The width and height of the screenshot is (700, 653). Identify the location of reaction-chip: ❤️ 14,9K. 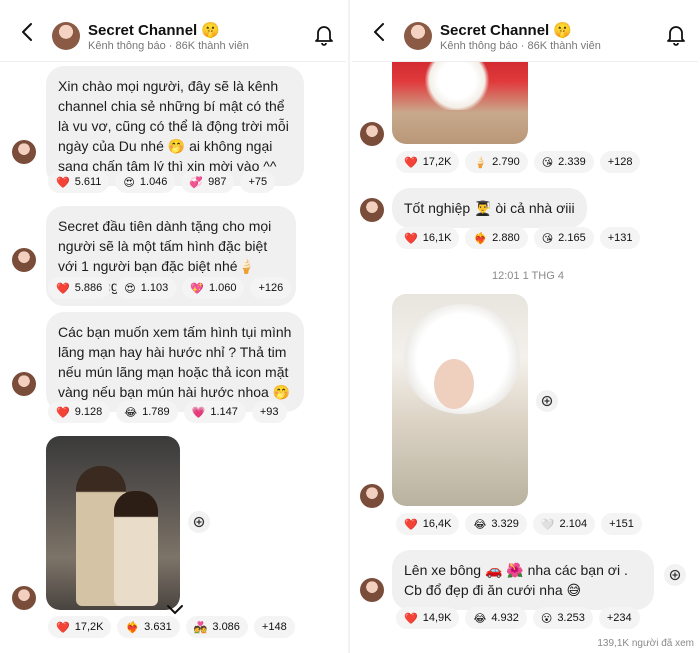
(428, 618).